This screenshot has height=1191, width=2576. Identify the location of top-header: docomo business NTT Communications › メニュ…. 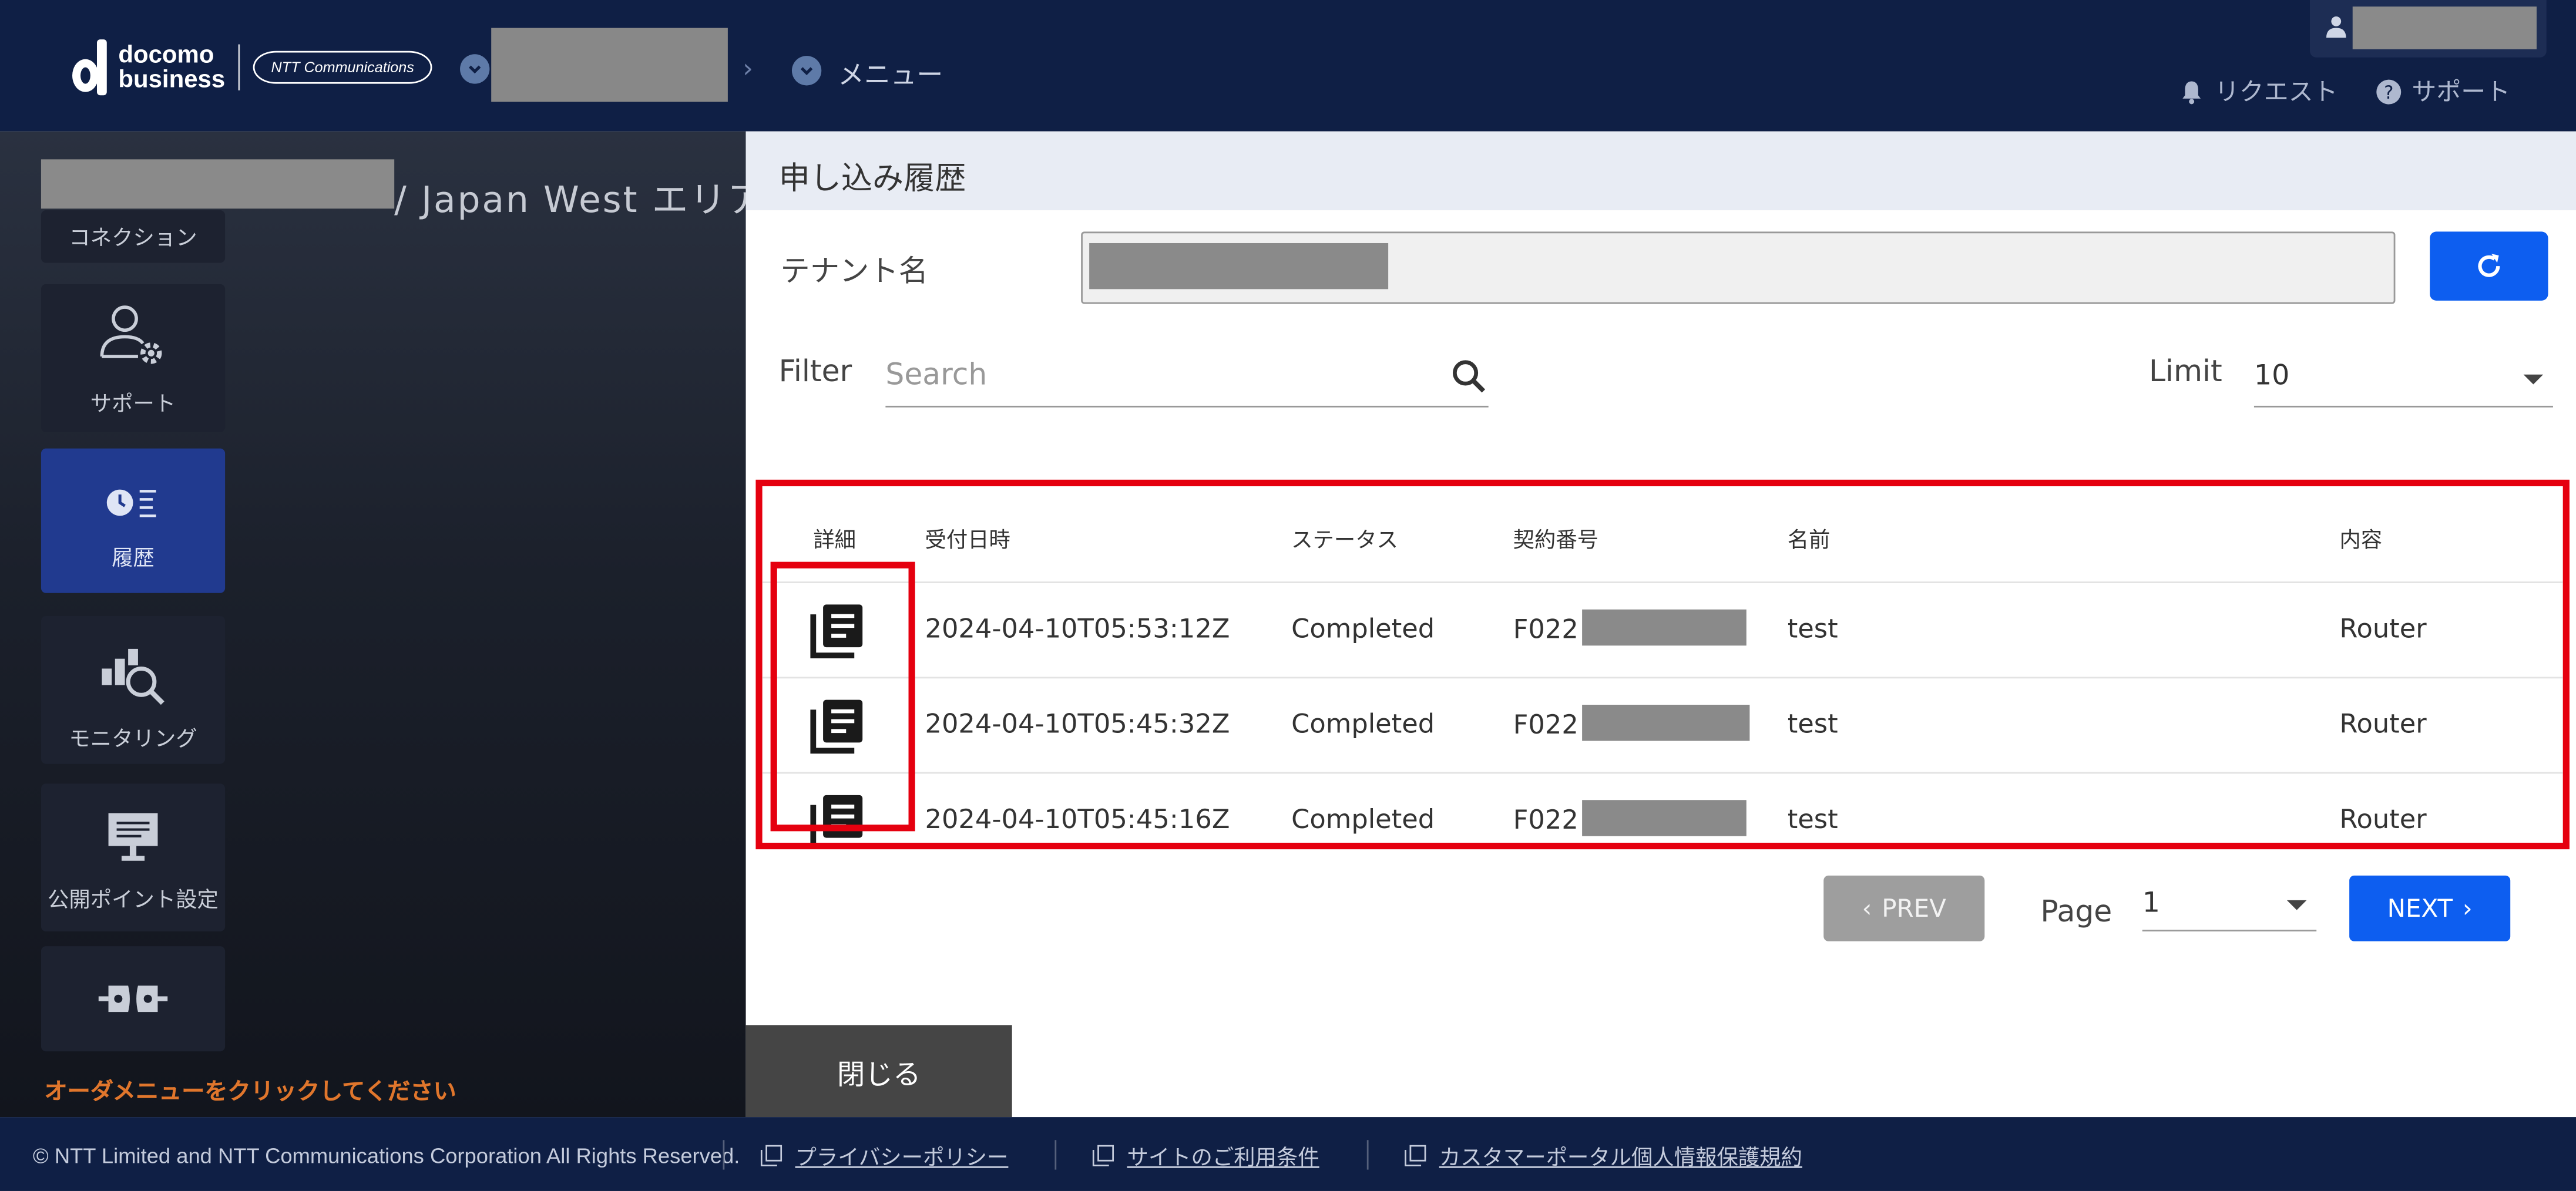
(1288, 66).